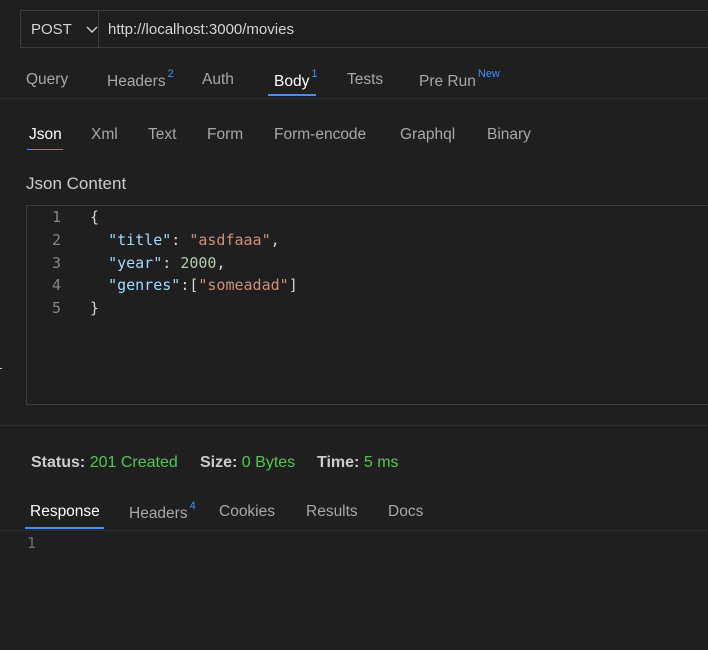 Image resolution: width=708 pixels, height=650 pixels. I want to click on time-field: Time: 5 ms, so click(358, 463).